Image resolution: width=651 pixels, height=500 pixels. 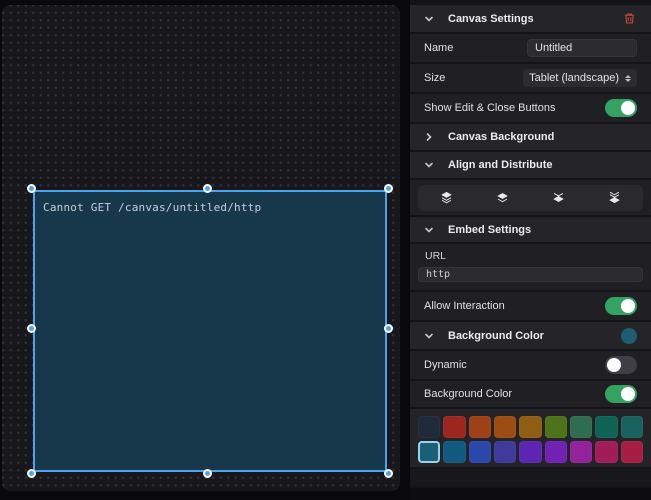 What do you see at coordinates (436, 256) in the screenshot?
I see `url-label: URL` at bounding box center [436, 256].